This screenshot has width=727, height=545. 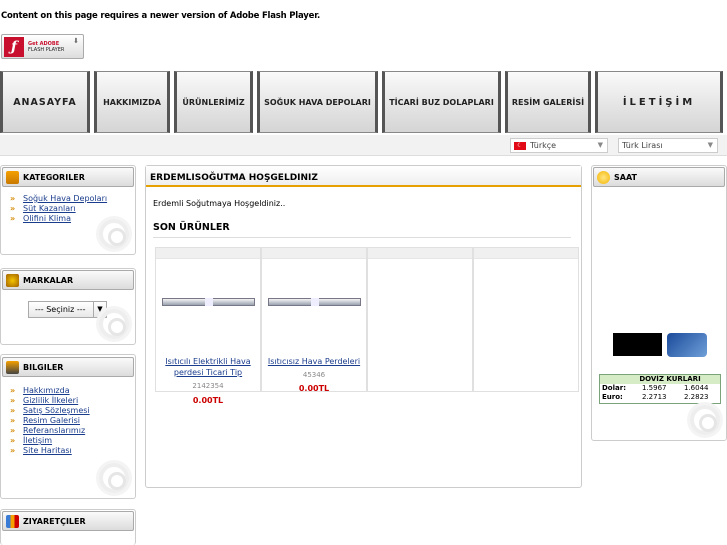 What do you see at coordinates (363, 176) in the screenshot?
I see `main-title: ERDEMLISOĞUTMA HOŞGELDINIZ` at bounding box center [363, 176].